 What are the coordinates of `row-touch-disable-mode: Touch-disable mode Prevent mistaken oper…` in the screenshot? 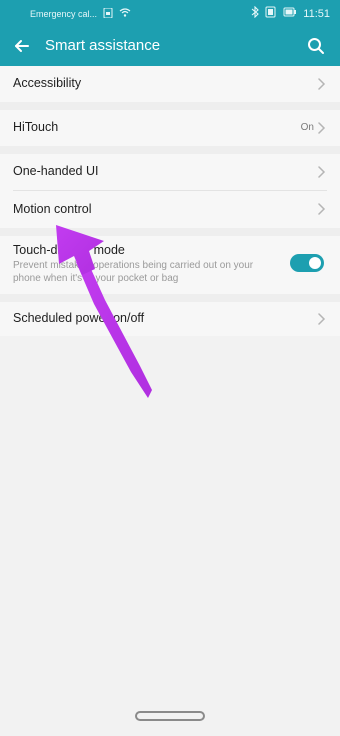 It's located at (170, 265).